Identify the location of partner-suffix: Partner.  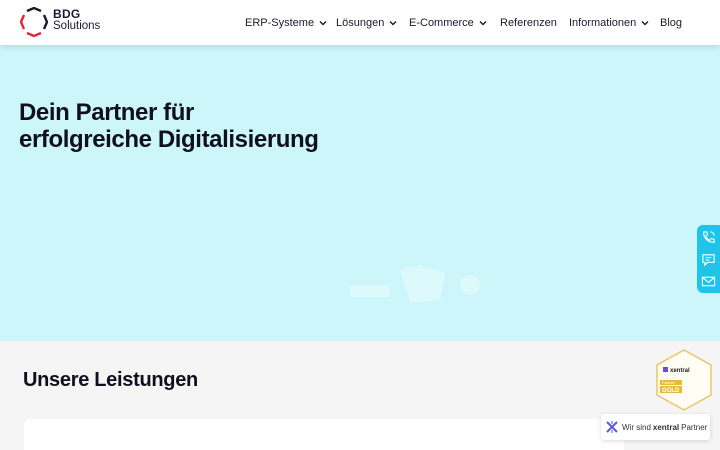
(694, 427).